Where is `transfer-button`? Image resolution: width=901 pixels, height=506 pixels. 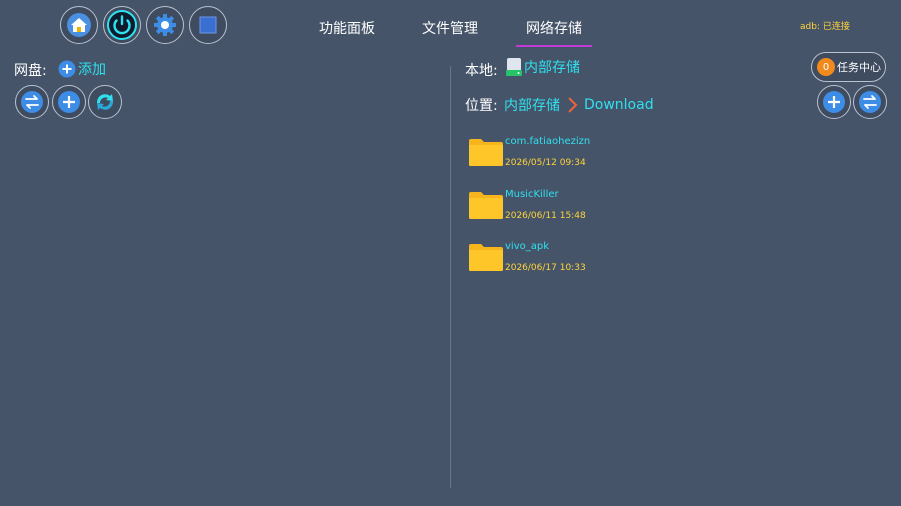 transfer-button is located at coordinates (870, 102).